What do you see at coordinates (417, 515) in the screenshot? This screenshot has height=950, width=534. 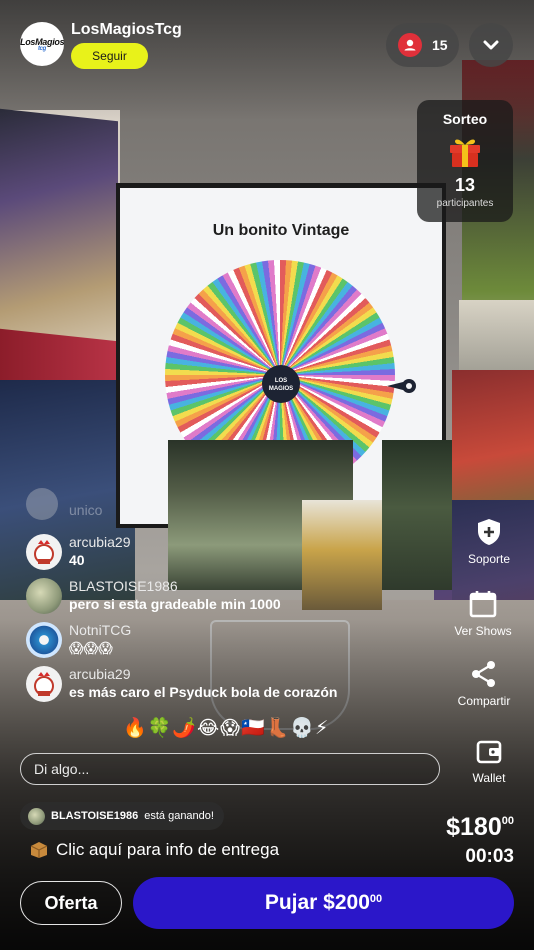 I see `product-box-center-right` at bounding box center [417, 515].